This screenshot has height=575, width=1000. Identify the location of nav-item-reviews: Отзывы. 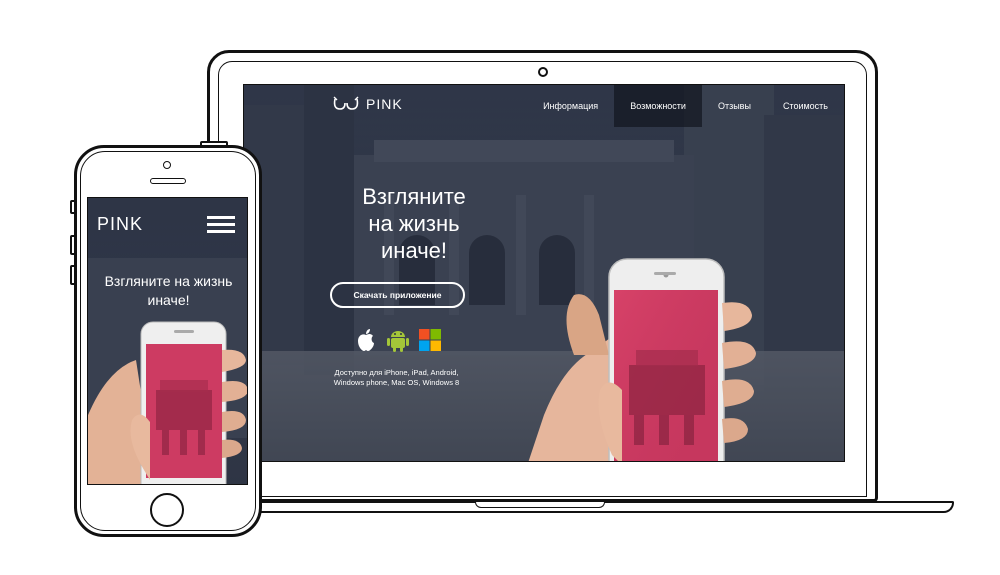
(734, 106).